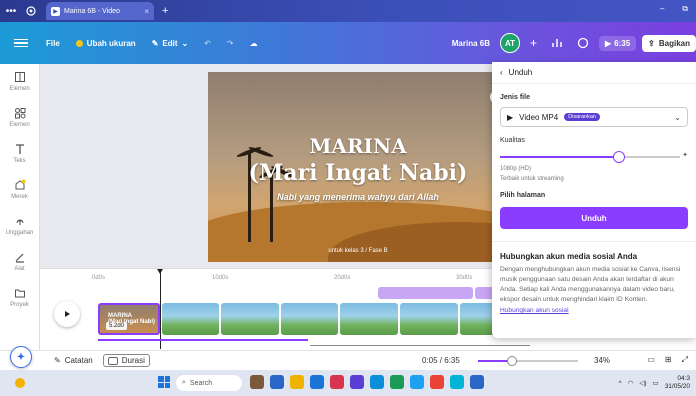  What do you see at coordinates (677, 386) in the screenshot?
I see `clock-date: 31/05/20` at bounding box center [677, 386].